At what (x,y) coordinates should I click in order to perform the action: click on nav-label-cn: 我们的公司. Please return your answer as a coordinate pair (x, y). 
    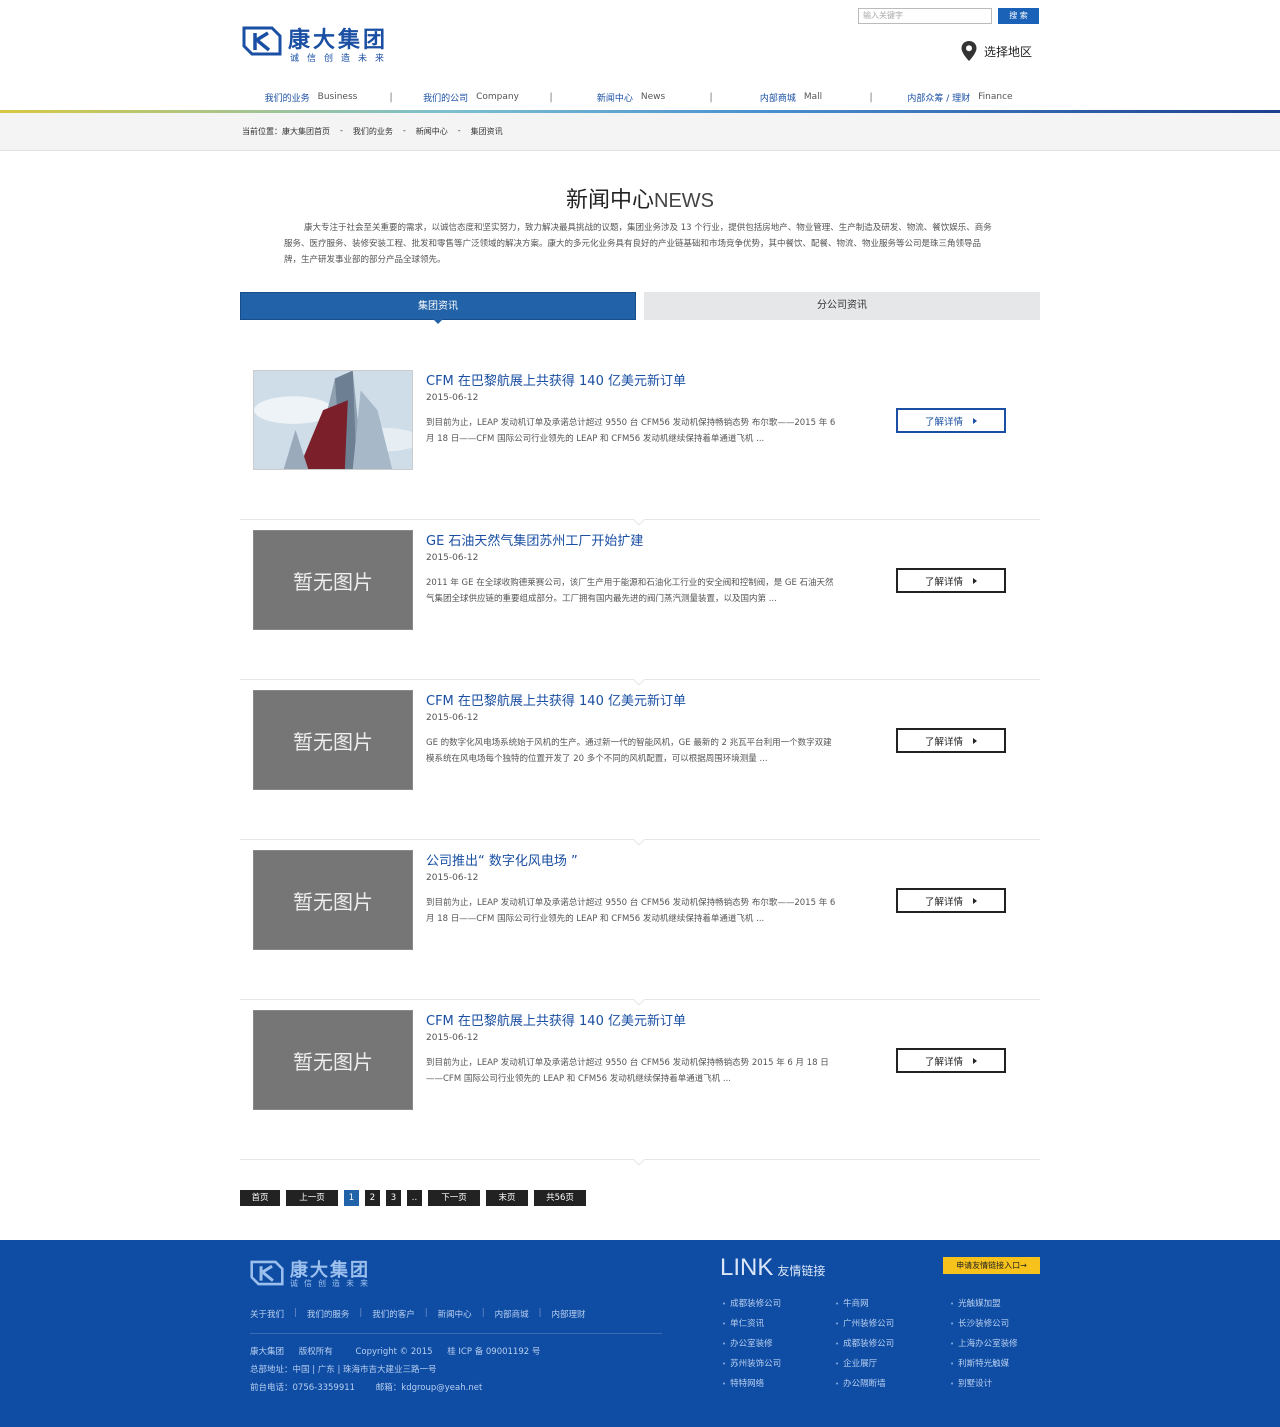
    Looking at the image, I should click on (446, 98).